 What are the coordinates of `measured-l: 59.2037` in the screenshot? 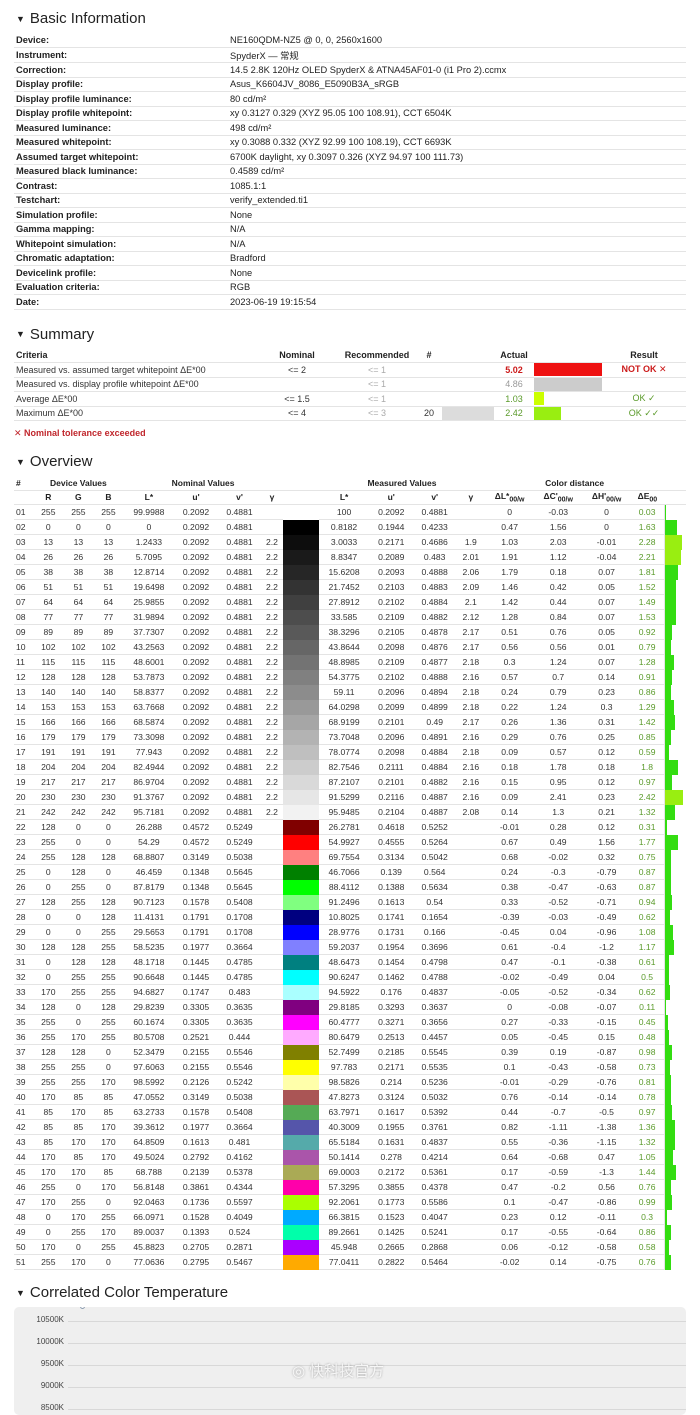 It's located at (344, 947).